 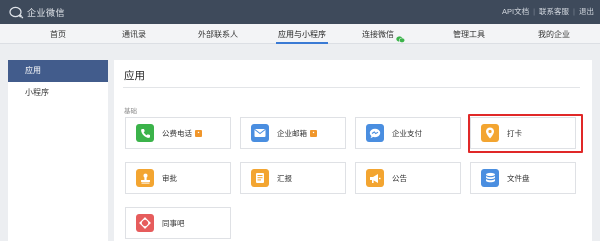 I want to click on section-label: 基础, so click(x=130, y=111).